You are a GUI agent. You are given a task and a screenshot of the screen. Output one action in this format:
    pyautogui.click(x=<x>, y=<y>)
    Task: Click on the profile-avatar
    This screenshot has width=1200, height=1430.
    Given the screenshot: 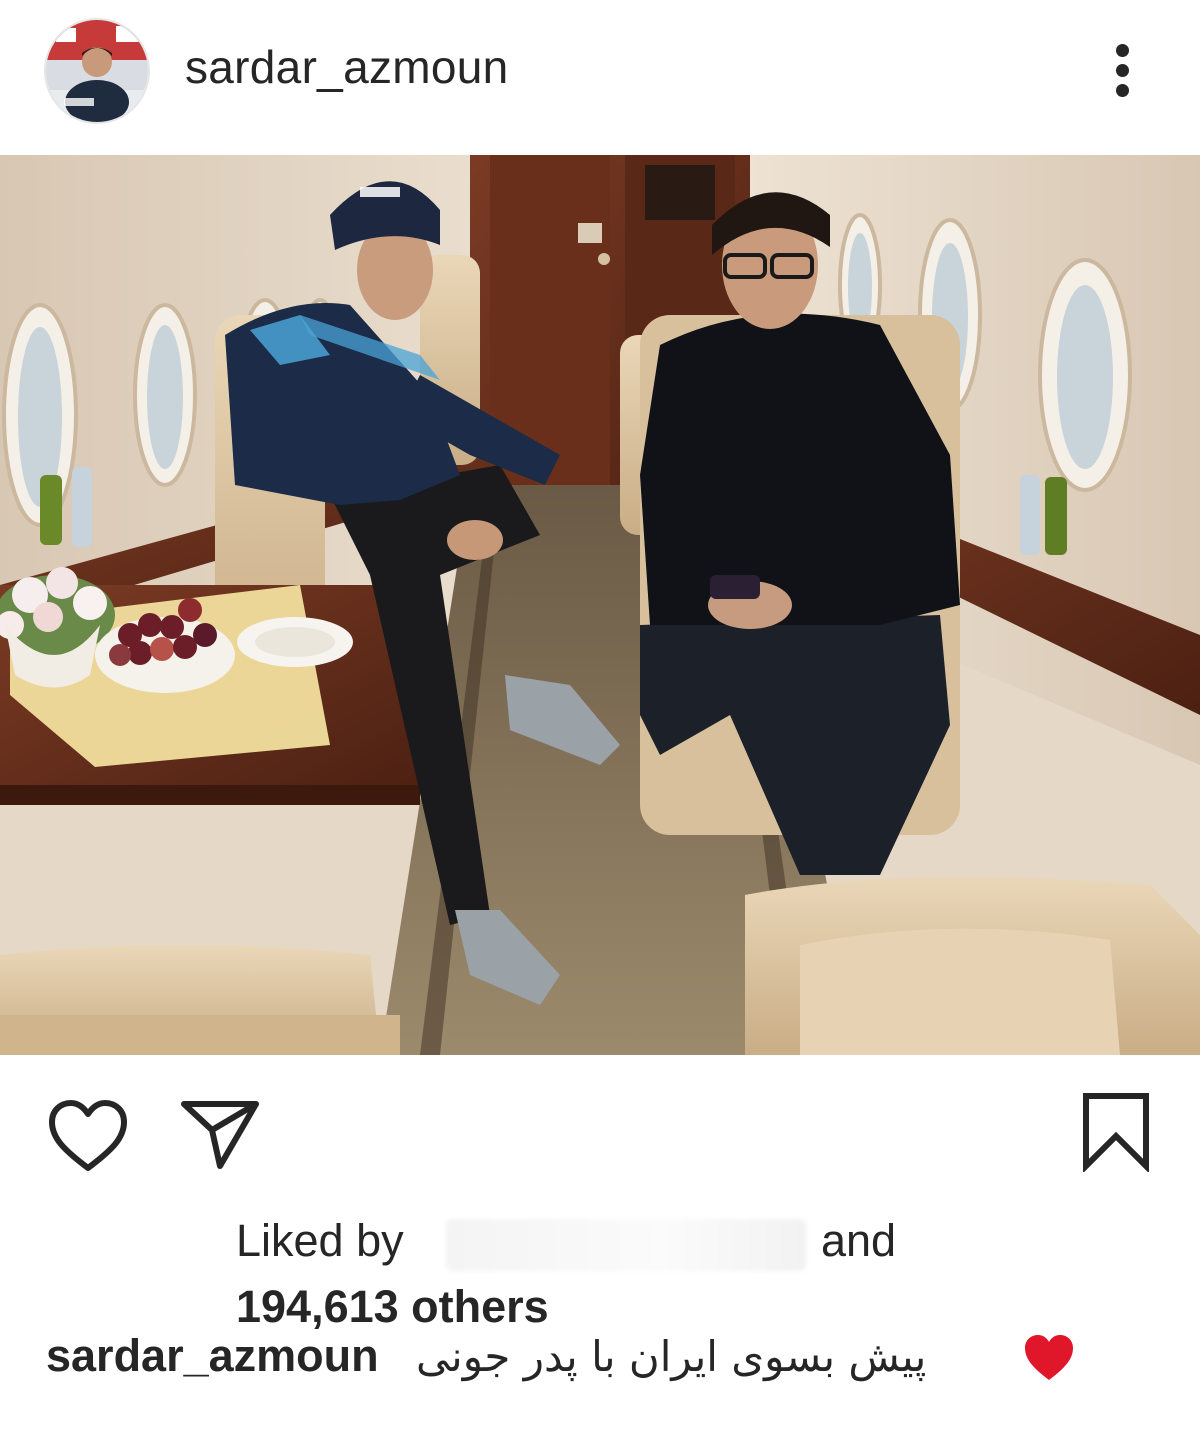 What is the action you would take?
    pyautogui.click(x=97, y=71)
    